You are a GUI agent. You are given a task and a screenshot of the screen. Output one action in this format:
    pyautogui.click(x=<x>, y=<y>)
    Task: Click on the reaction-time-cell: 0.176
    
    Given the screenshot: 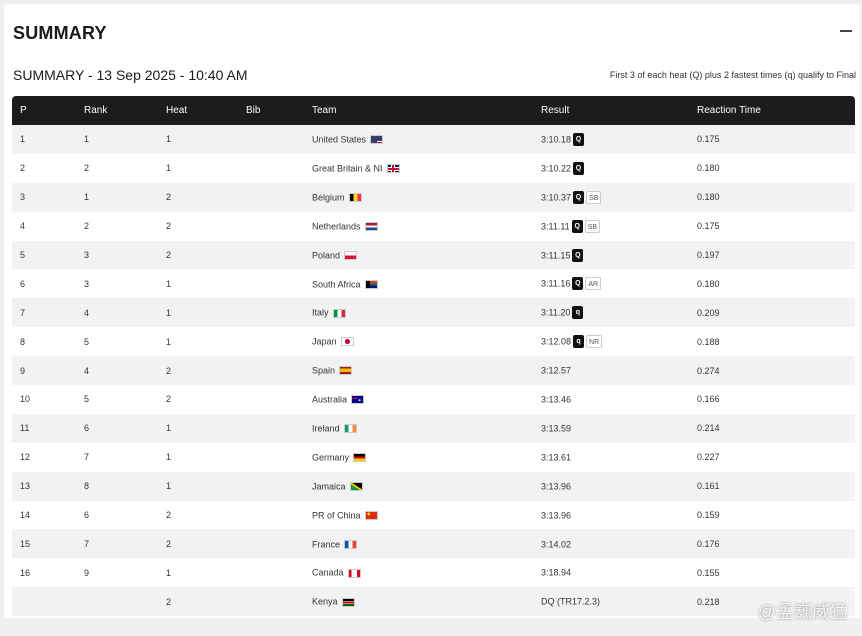 What is the action you would take?
    pyautogui.click(x=708, y=543)
    